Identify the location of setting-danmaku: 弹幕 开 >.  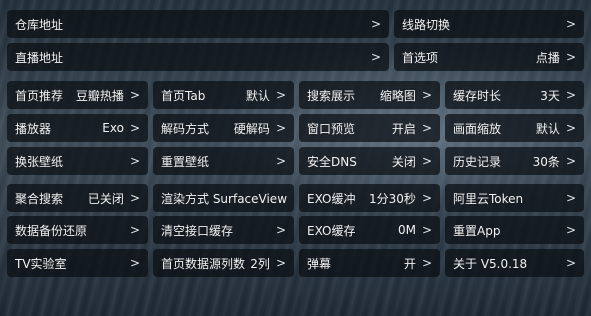
(369, 263).